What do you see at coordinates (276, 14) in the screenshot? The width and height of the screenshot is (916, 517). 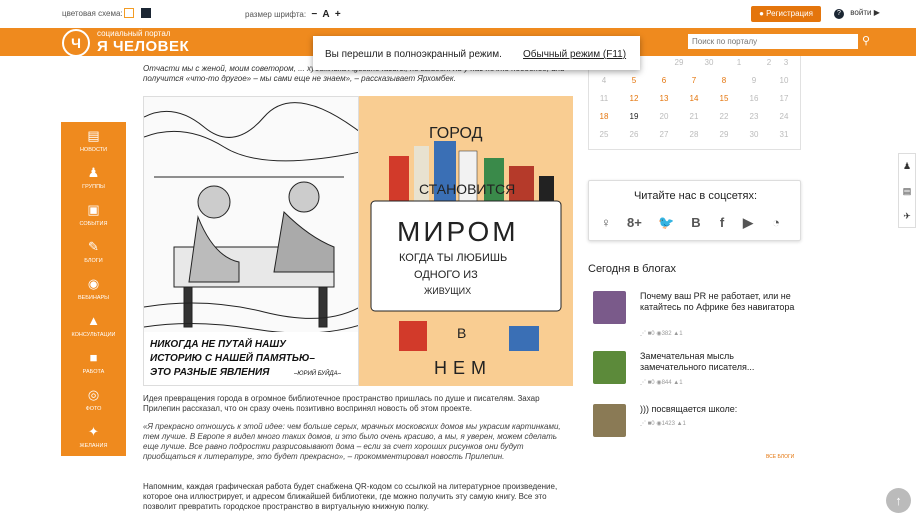 I see `font-size-label: размер шрифта:` at bounding box center [276, 14].